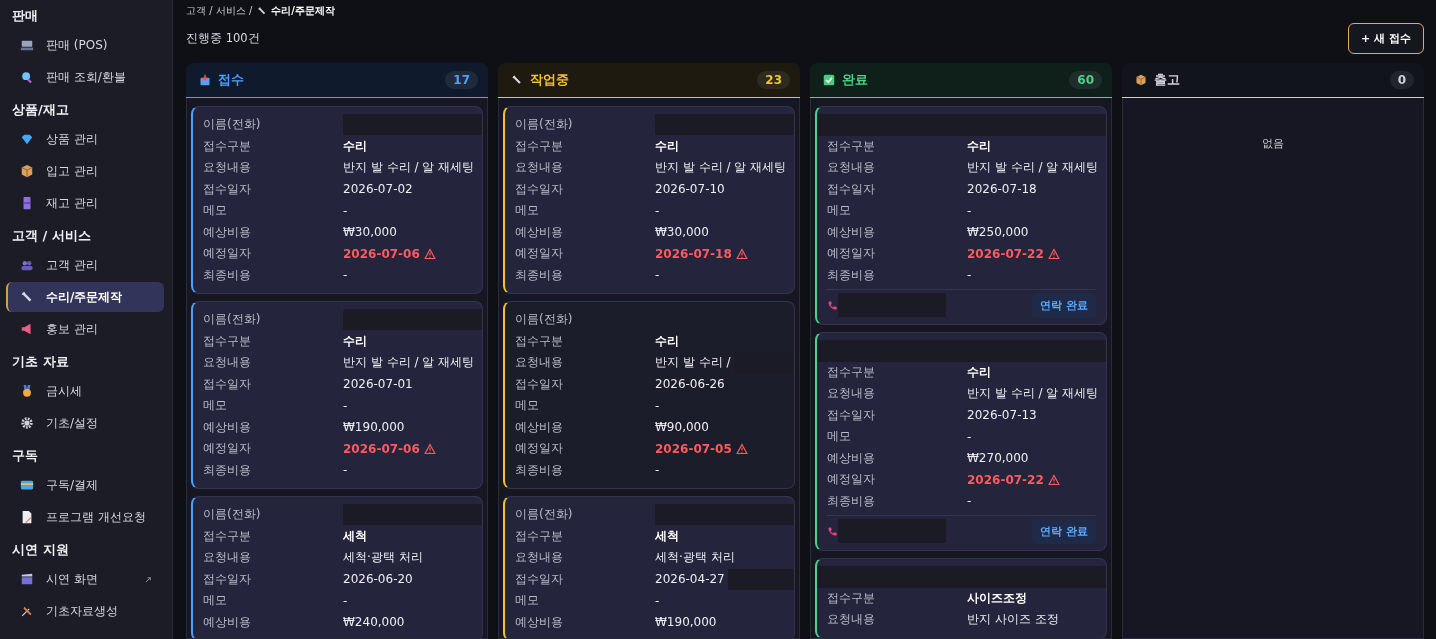 The height and width of the screenshot is (639, 1436). What do you see at coordinates (85, 203) in the screenshot?
I see `nav-item: 재고 관리` at bounding box center [85, 203].